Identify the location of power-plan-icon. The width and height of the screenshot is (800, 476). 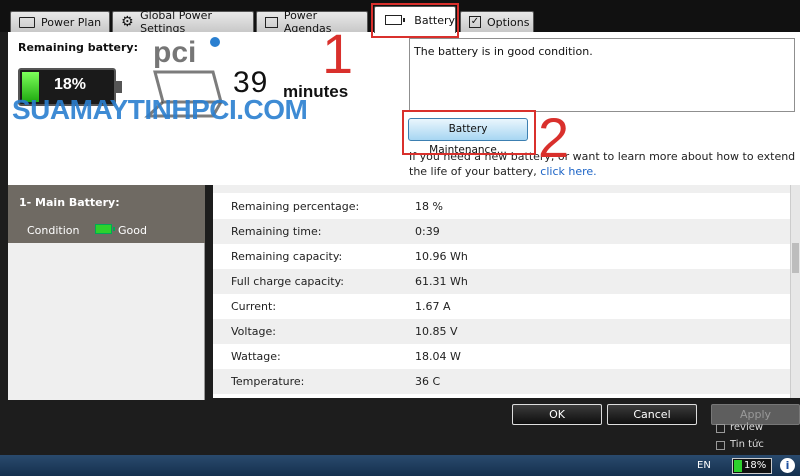
(27, 22).